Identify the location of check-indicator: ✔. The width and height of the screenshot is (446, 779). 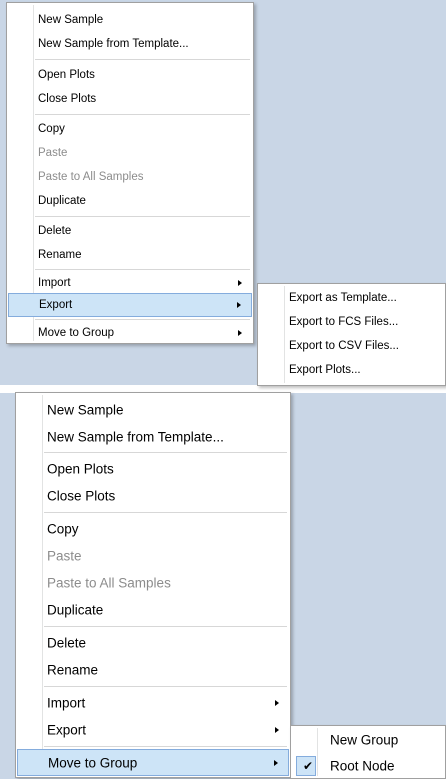
(306, 766).